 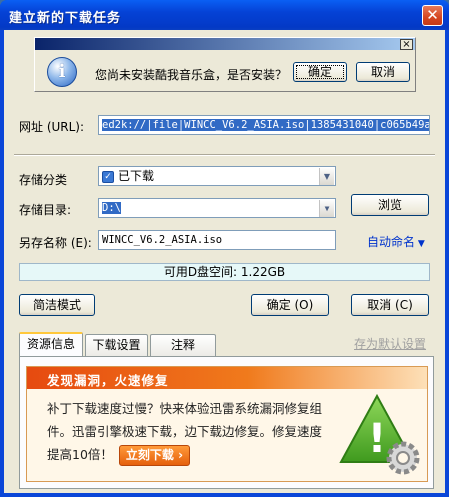 I want to click on saveas-input: WINCC_V6.2_ASIA.iso, so click(x=217, y=240).